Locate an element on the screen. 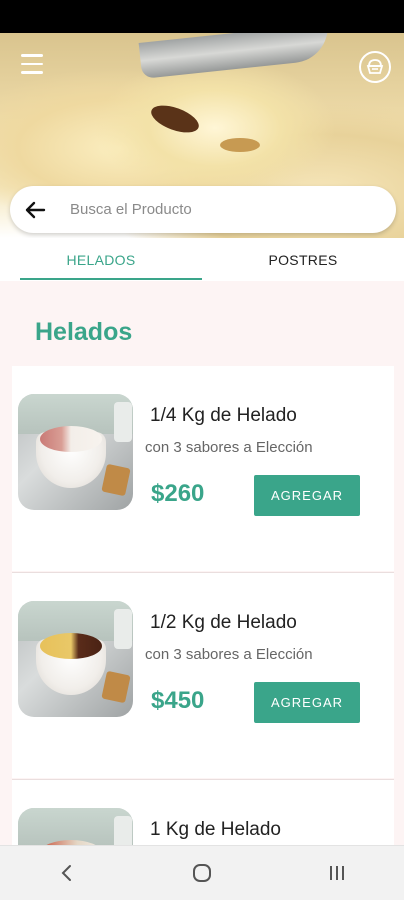  ice-cream-profile-icon is located at coordinates (375, 66).